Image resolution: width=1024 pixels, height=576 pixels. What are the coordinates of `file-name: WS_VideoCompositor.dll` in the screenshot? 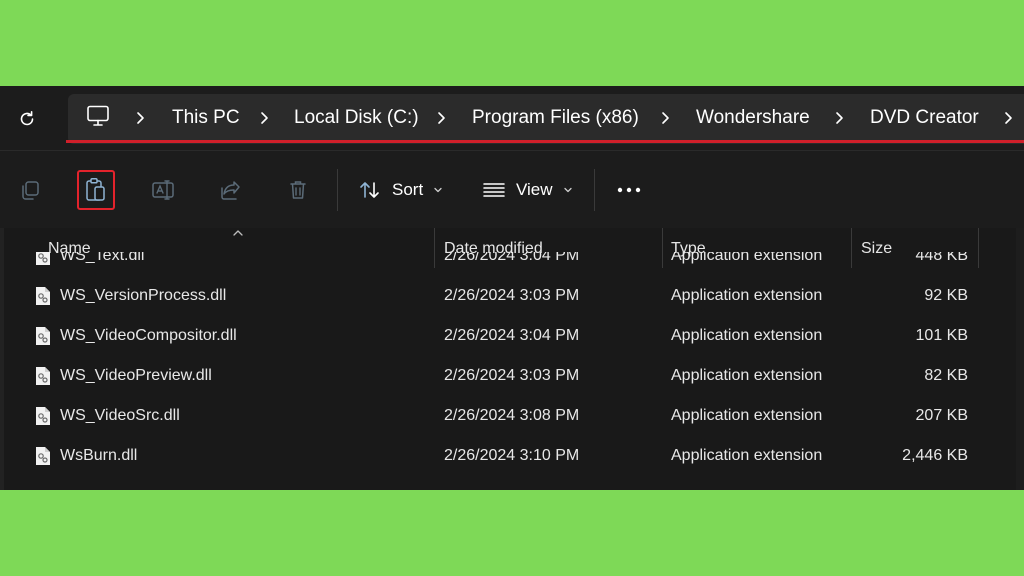 It's located at (148, 335).